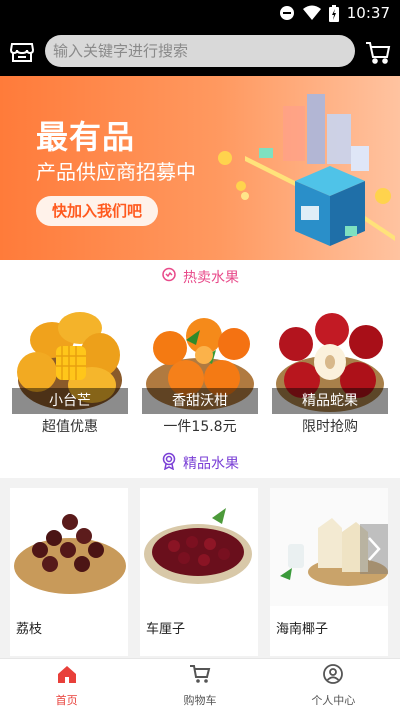 Image resolution: width=400 pixels, height=711 pixels. What do you see at coordinates (70, 427) in the screenshot?
I see `hot-item-desc: 超值优惠` at bounding box center [70, 427].